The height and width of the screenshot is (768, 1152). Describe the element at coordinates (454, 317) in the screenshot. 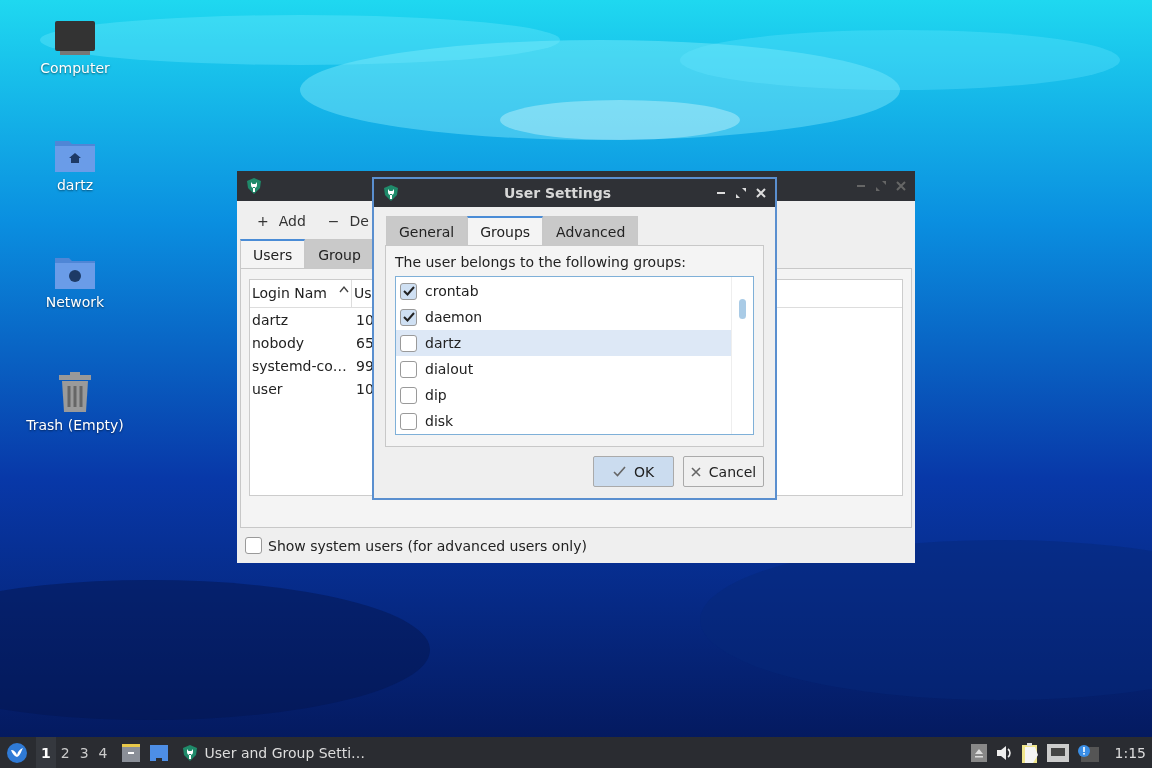

I see `group-name: daemon` at that location.